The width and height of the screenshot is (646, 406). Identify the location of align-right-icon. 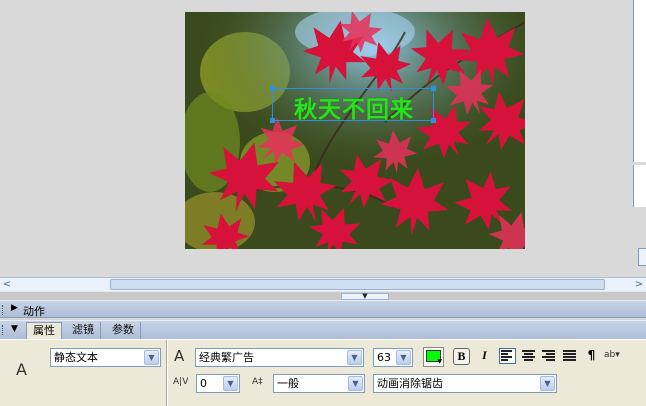
(548, 356).